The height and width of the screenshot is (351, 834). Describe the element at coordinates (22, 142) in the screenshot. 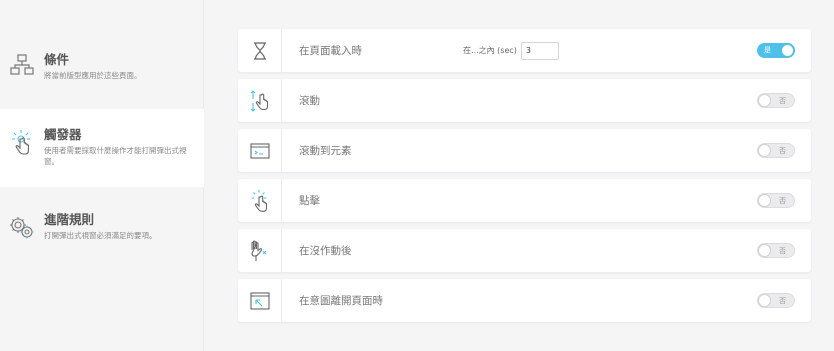

I see `click-hand-icon` at that location.